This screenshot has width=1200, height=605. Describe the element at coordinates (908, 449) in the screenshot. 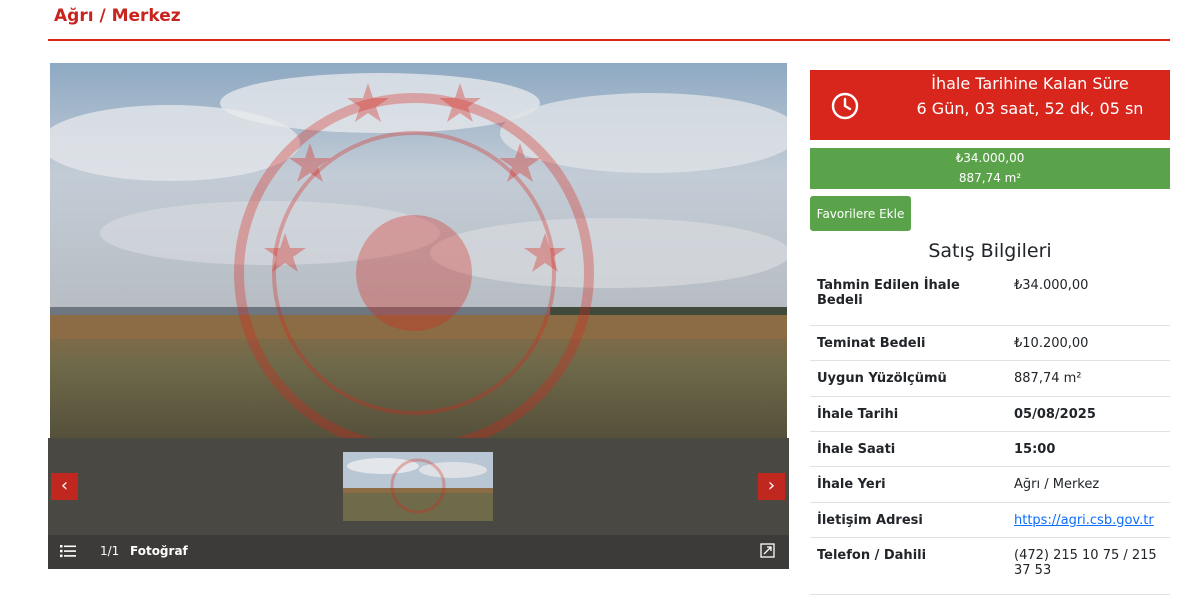

I see `row-label: İhale Saati` at that location.